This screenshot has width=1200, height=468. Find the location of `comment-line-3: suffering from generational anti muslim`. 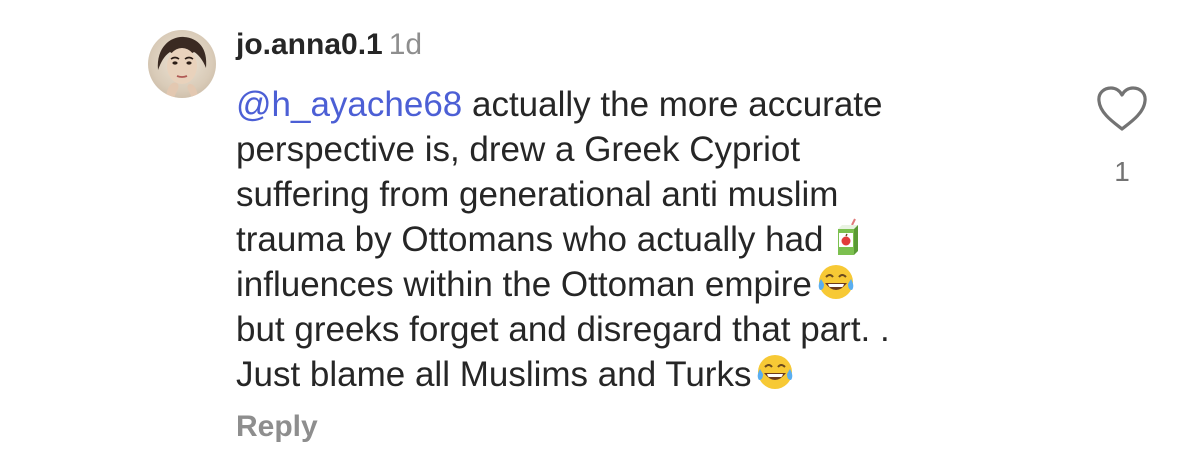

comment-line-3: suffering from generational anti muslim is located at coordinates (537, 194).